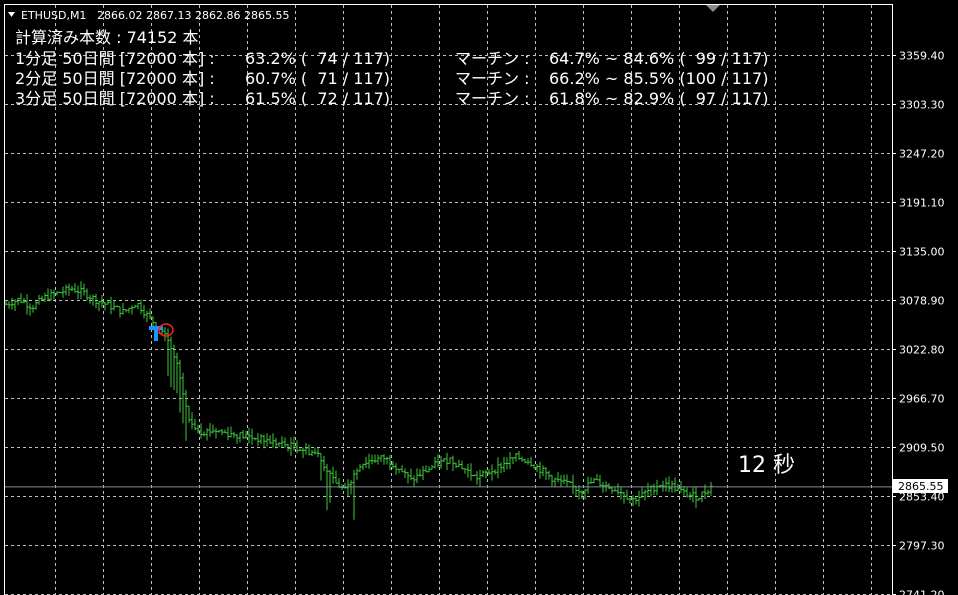 This screenshot has height=595, width=958. I want to click on stats-row-1-rate: 63.2% ( 74 / 117), so click(317, 58).